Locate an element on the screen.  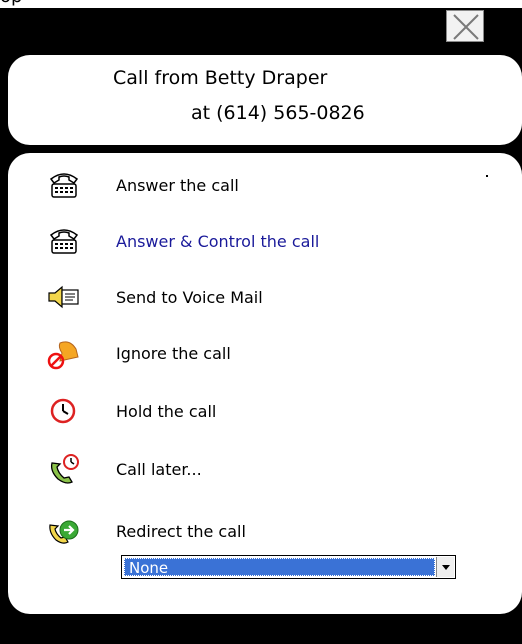
caller-name-line: Call from Betty Draper is located at coordinates (220, 78).